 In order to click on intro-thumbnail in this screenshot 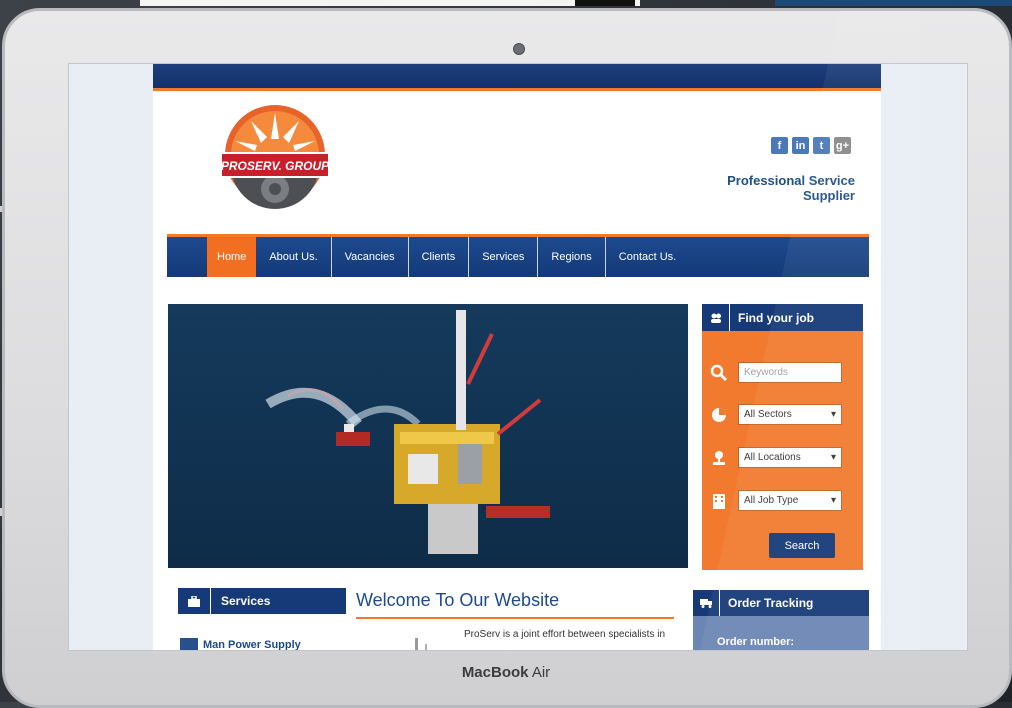, I will do `click(421, 644)`.